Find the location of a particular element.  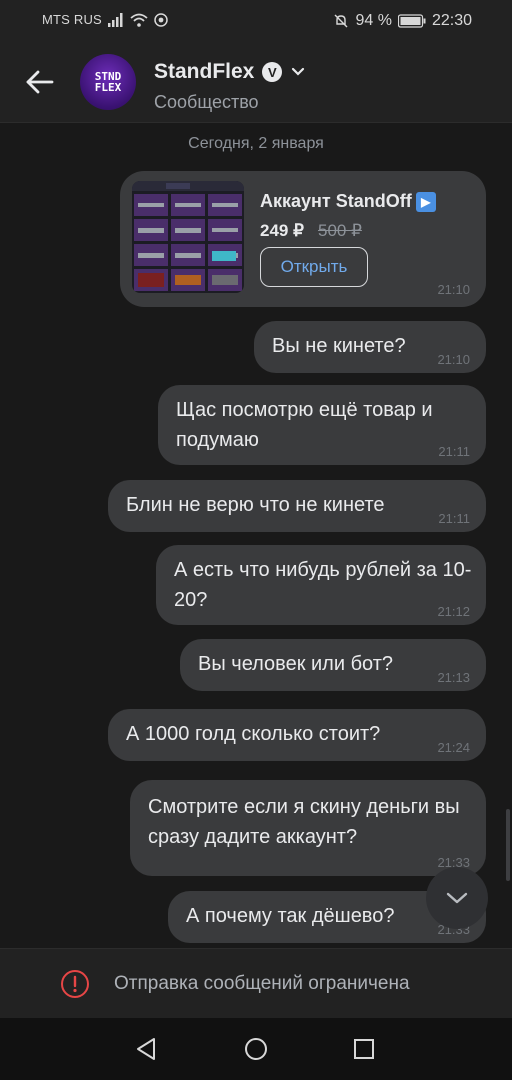

message-bubble: Вы человек или бот? 21:13 is located at coordinates (333, 665).